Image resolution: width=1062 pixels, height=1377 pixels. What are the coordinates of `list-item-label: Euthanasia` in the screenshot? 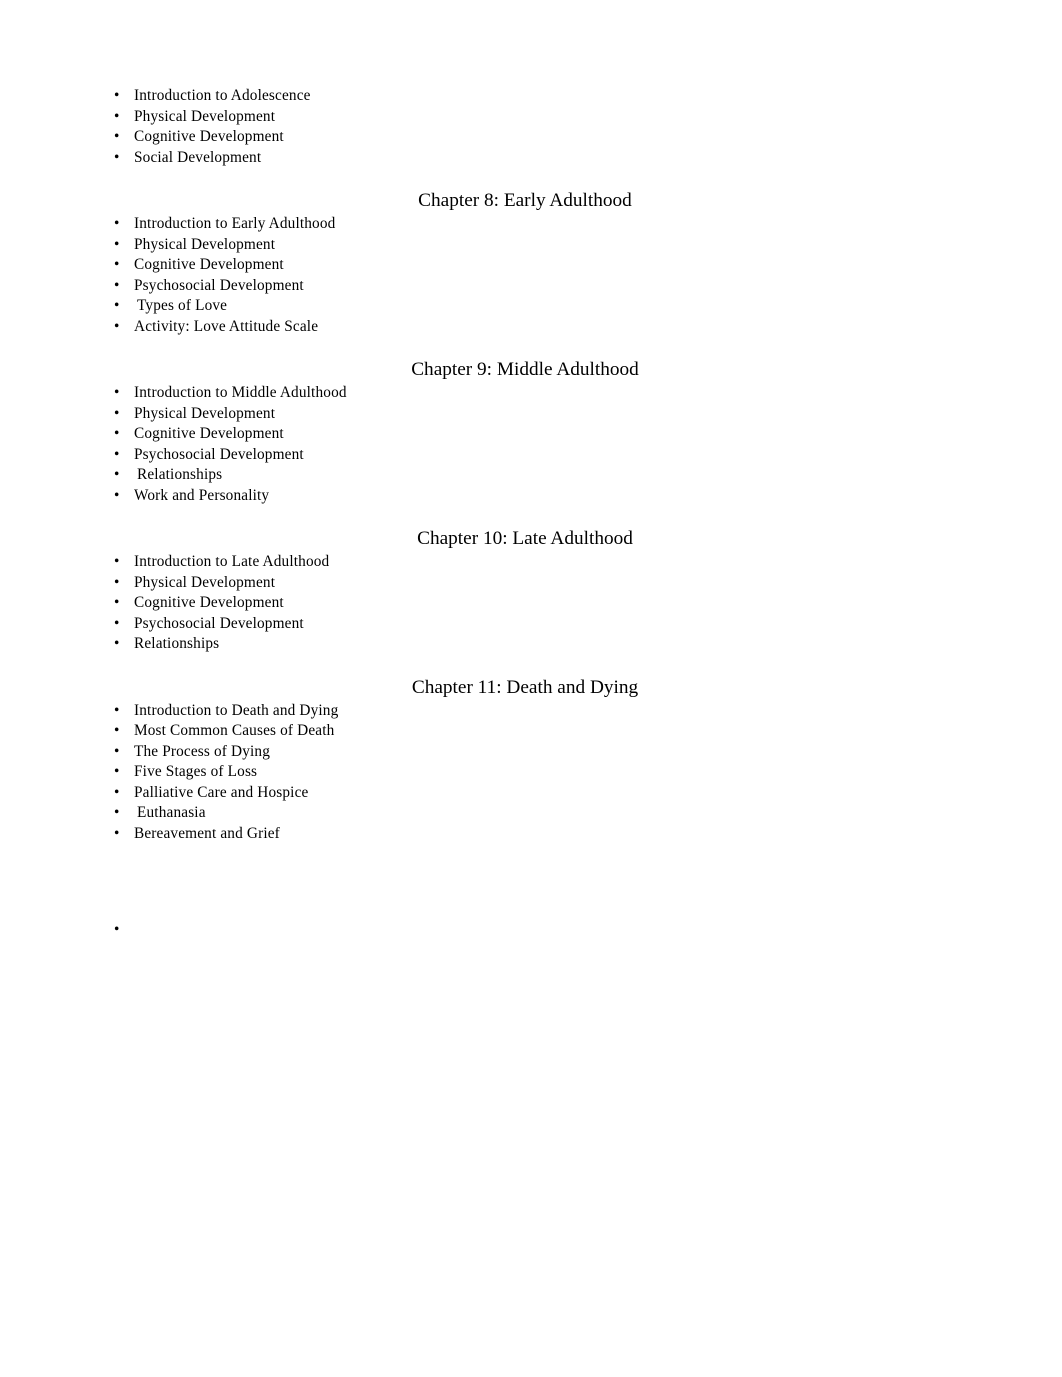 It's located at (171, 812).